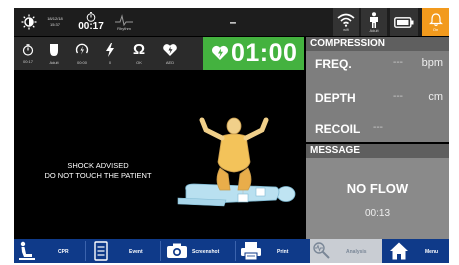  I want to click on electrode-pad-status: Adult, so click(54, 53).